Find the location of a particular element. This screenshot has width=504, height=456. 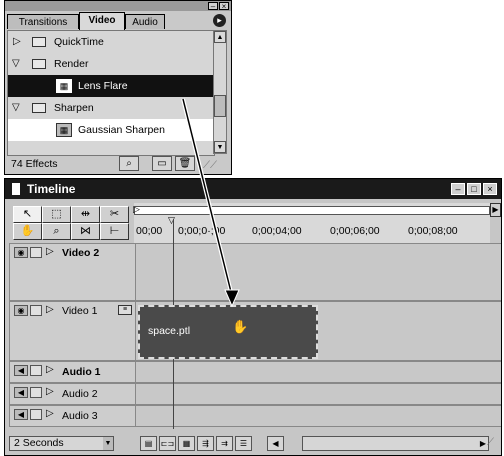

track-name: Audio 2 is located at coordinates (80, 394).